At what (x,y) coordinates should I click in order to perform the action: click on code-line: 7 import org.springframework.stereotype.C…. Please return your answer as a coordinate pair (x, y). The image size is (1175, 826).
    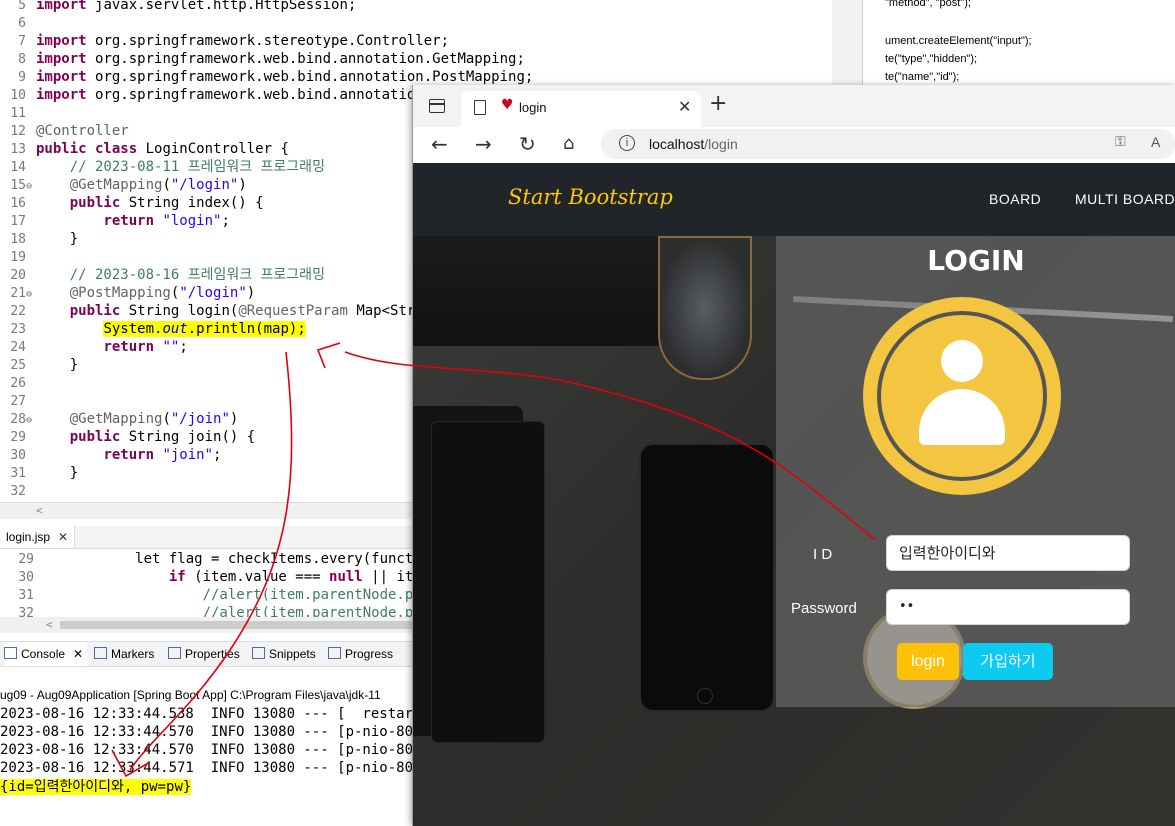
    Looking at the image, I should click on (234, 41).